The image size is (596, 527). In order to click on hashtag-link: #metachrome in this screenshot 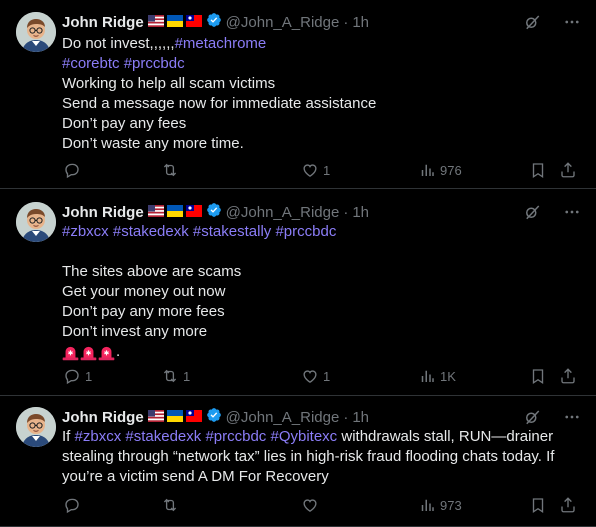, I will do `click(221, 43)`.